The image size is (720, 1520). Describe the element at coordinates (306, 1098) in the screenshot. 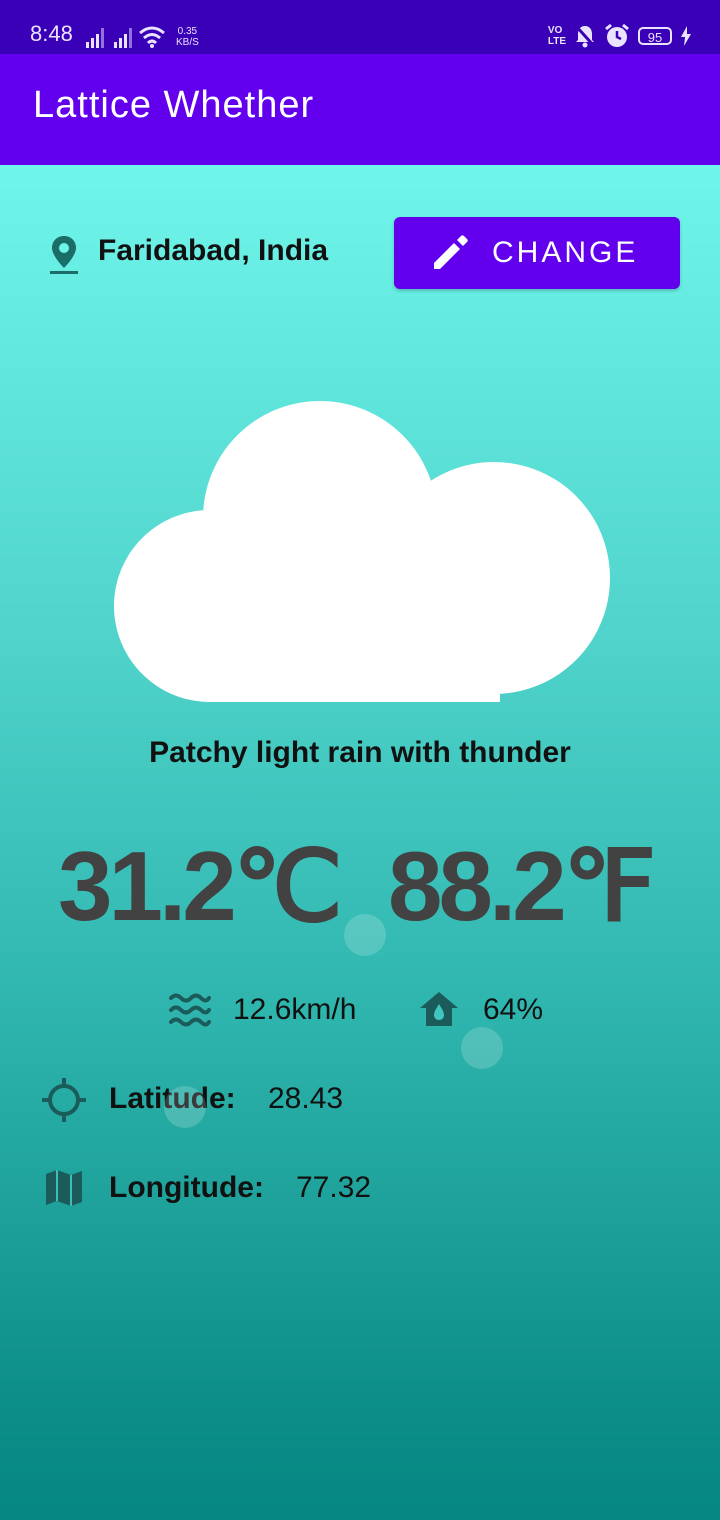

I see `latitude-value: 28.43` at that location.